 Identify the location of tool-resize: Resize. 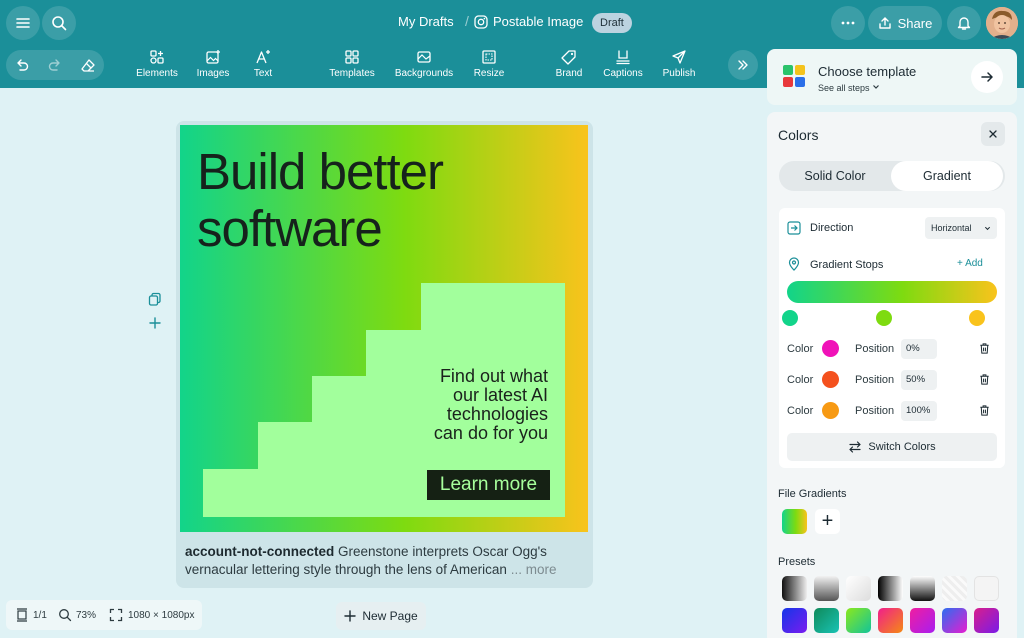
(489, 64).